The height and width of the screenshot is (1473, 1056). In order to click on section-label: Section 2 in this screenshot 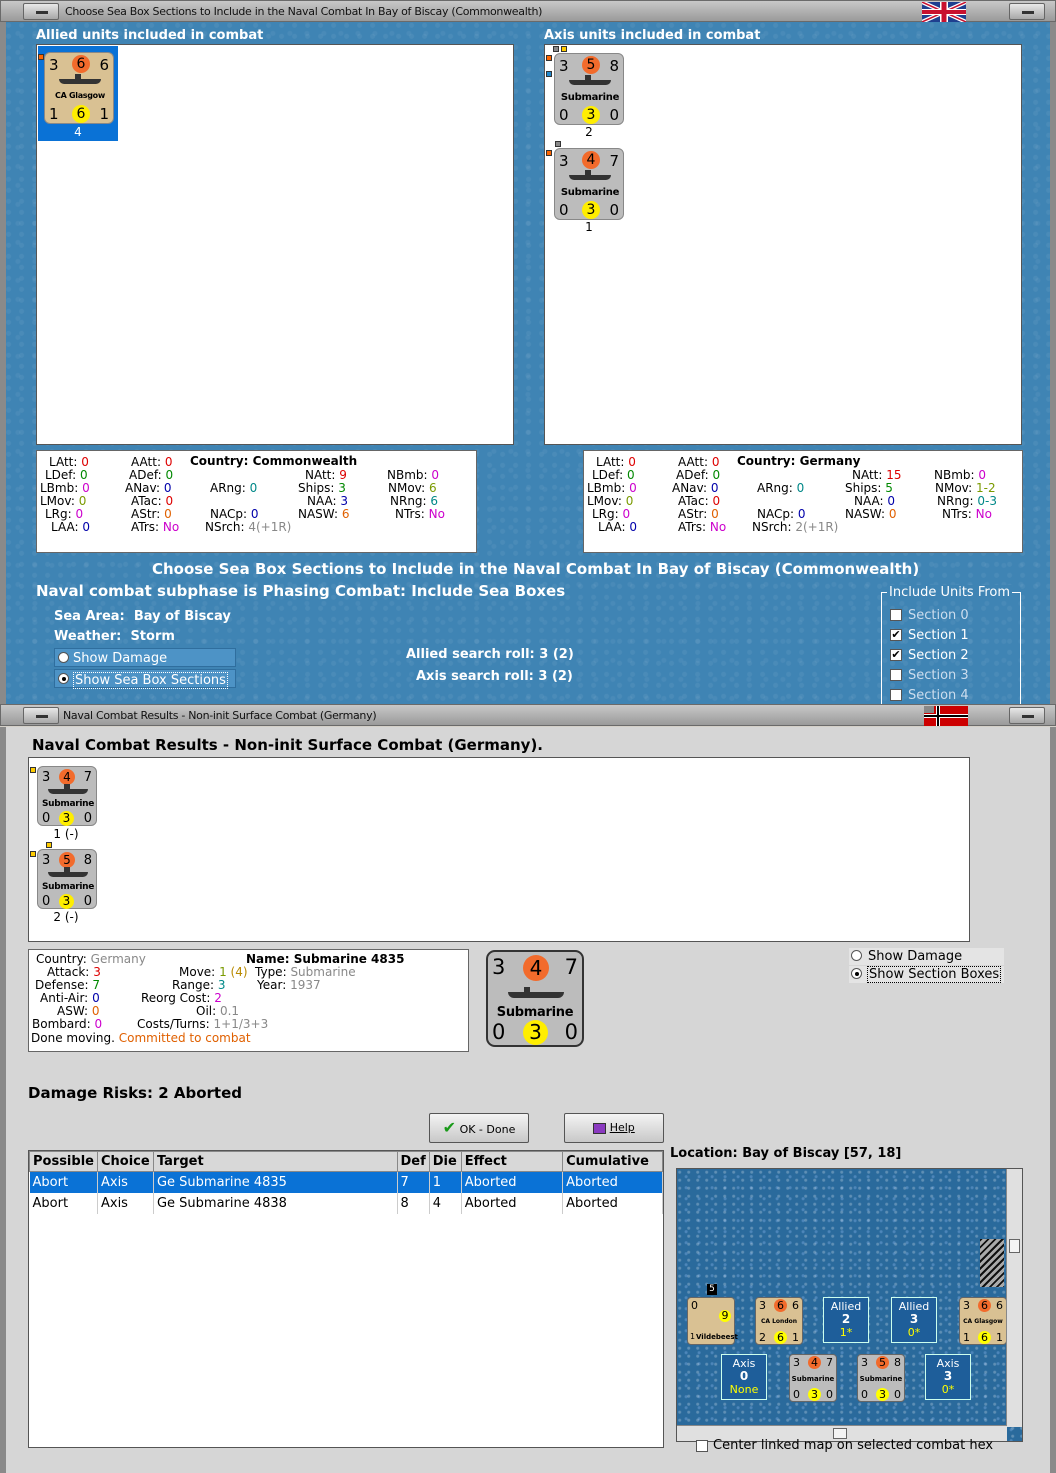, I will do `click(938, 655)`.